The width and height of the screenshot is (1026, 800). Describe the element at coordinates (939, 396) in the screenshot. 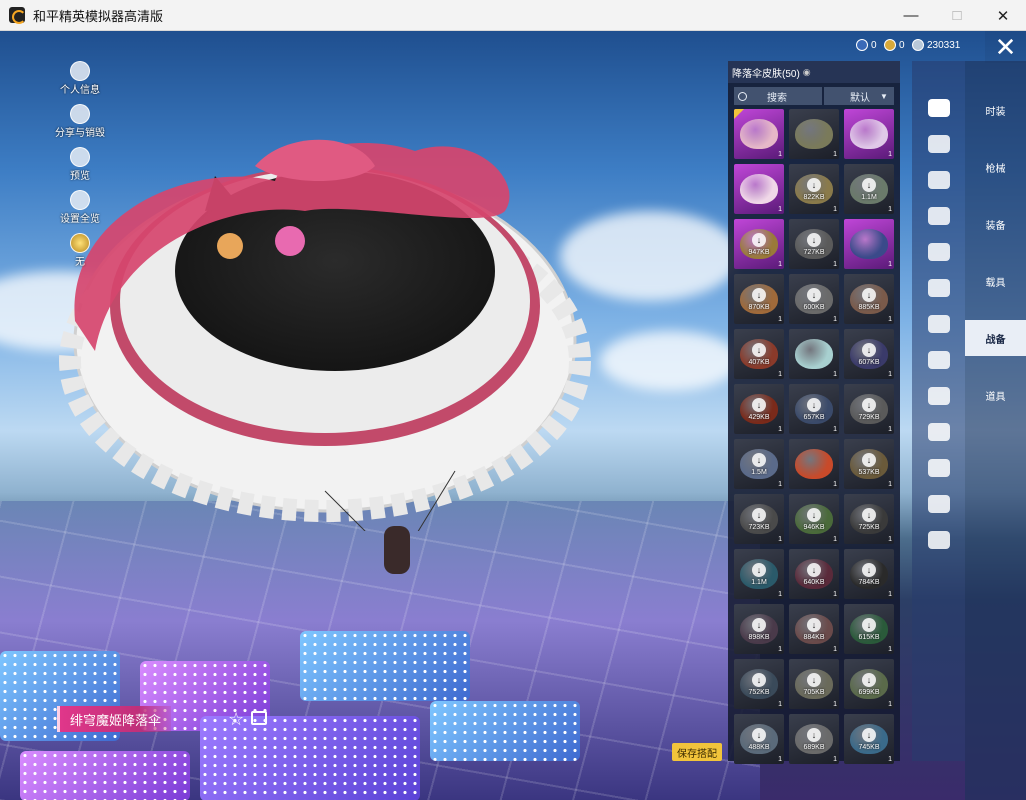

I see `image-icon` at that location.